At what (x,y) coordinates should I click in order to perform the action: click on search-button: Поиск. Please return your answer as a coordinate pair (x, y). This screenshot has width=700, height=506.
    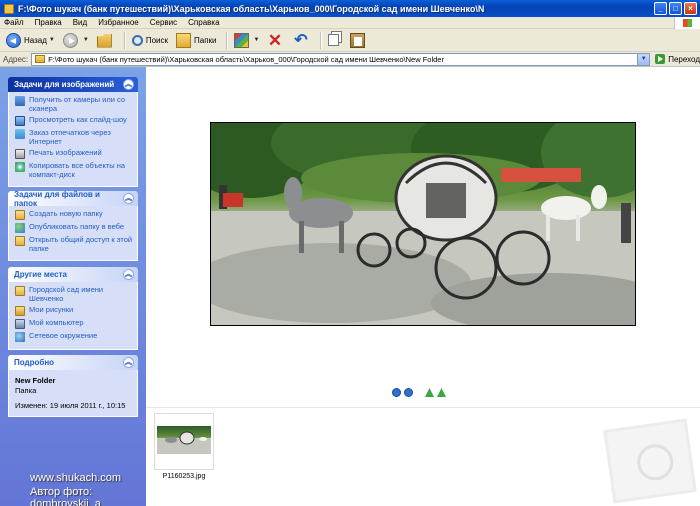
    Looking at the image, I should click on (150, 40).